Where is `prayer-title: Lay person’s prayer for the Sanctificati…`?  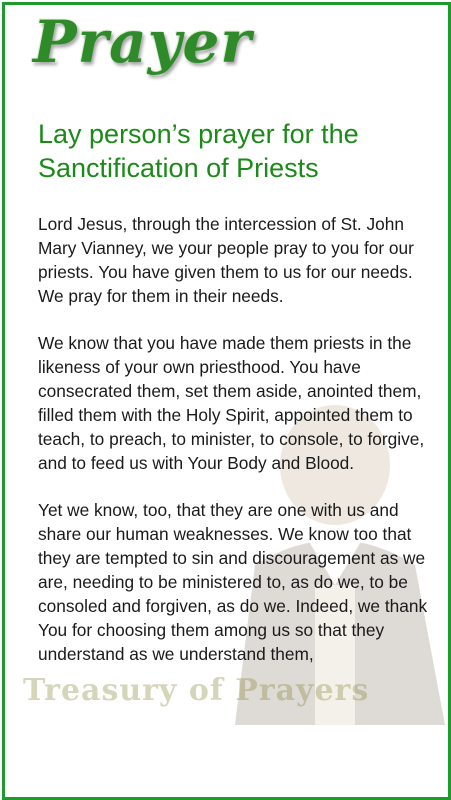
prayer-title: Lay person’s prayer for the Sanctificati… is located at coordinates (198, 151).